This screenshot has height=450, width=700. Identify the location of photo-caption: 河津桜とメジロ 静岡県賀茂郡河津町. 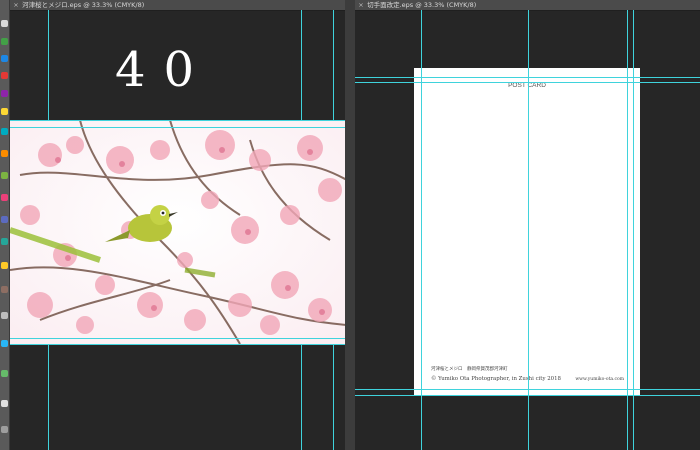
(469, 369).